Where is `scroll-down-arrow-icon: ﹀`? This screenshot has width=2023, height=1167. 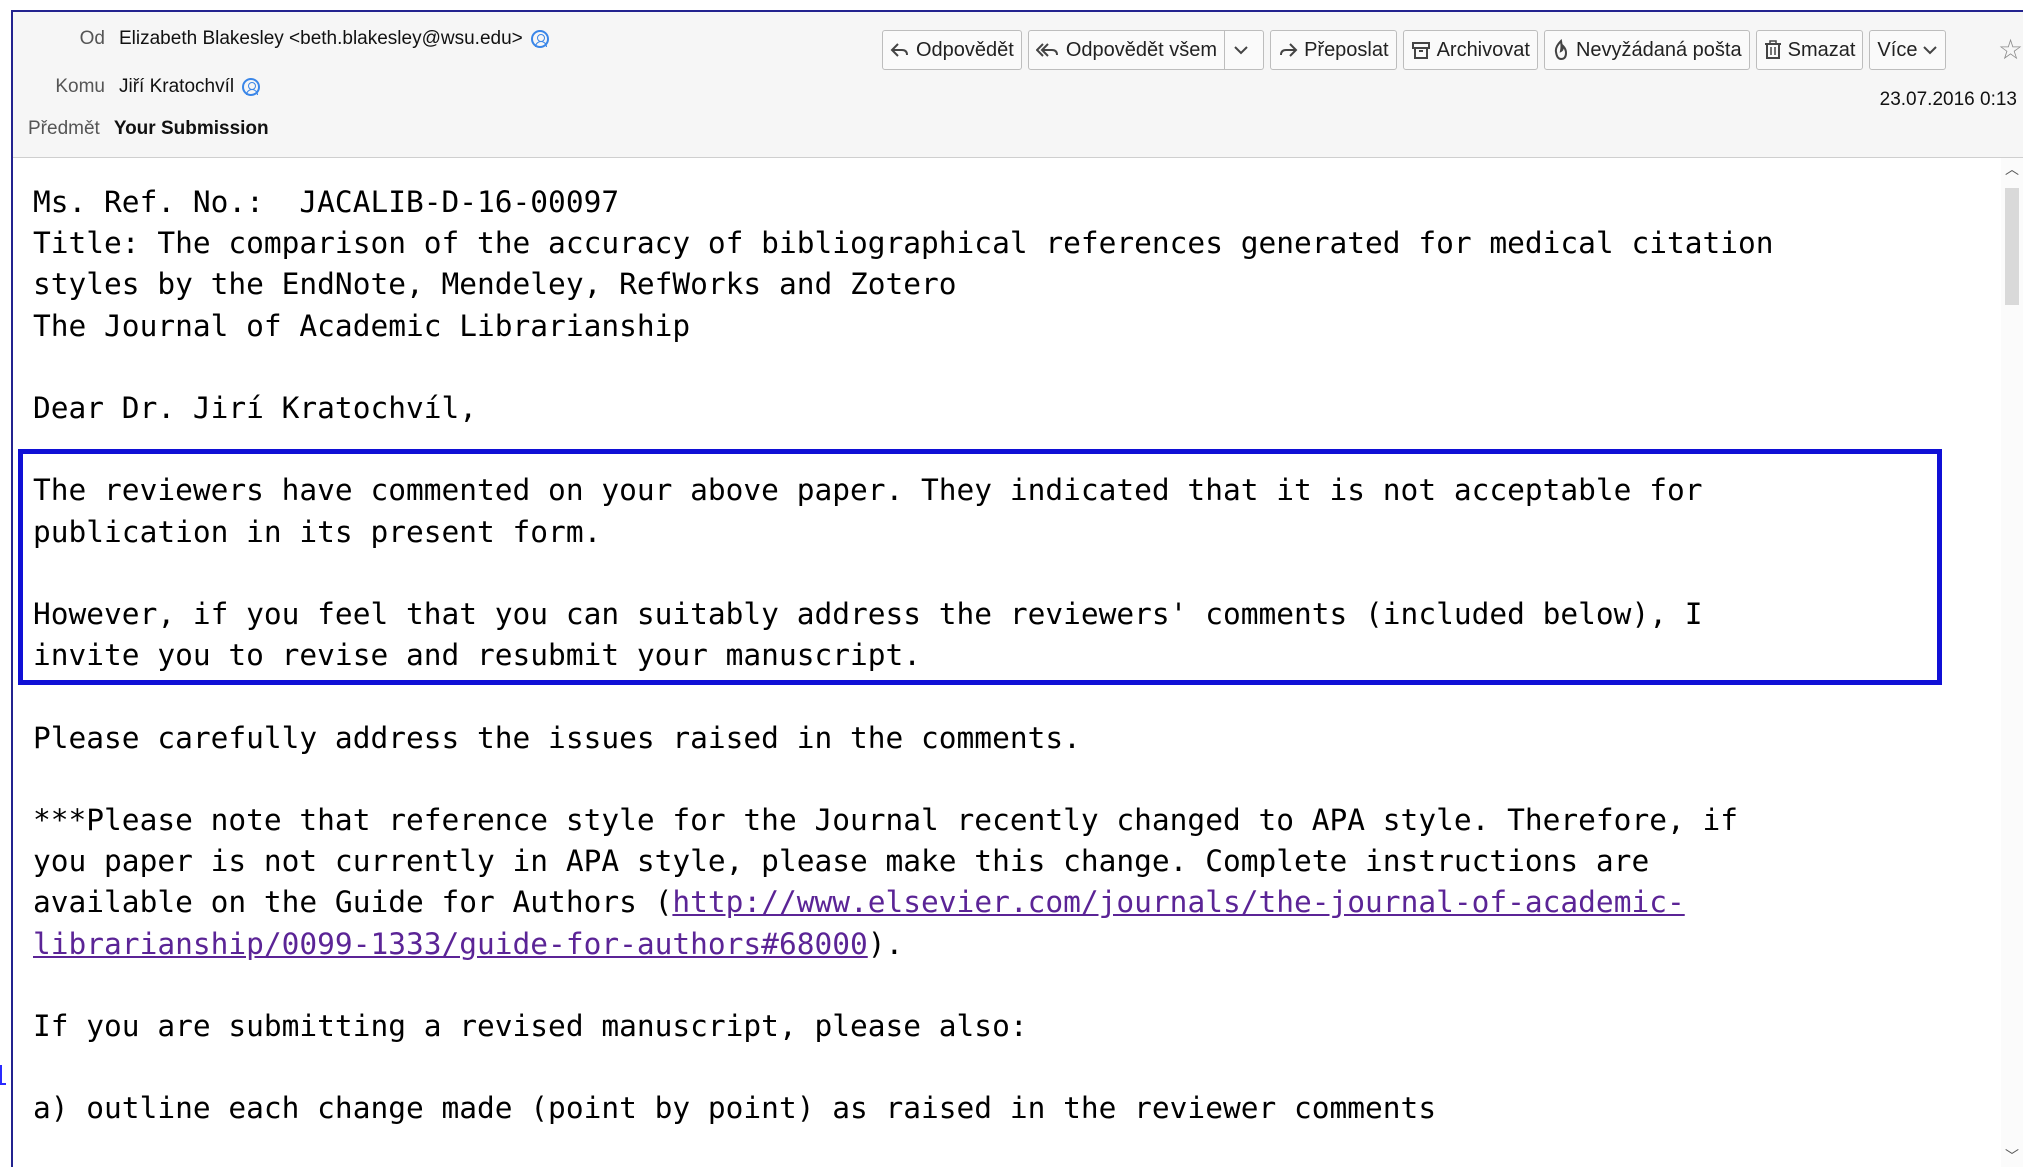
scroll-down-arrow-icon: ﹀ is located at coordinates (2012, 1156).